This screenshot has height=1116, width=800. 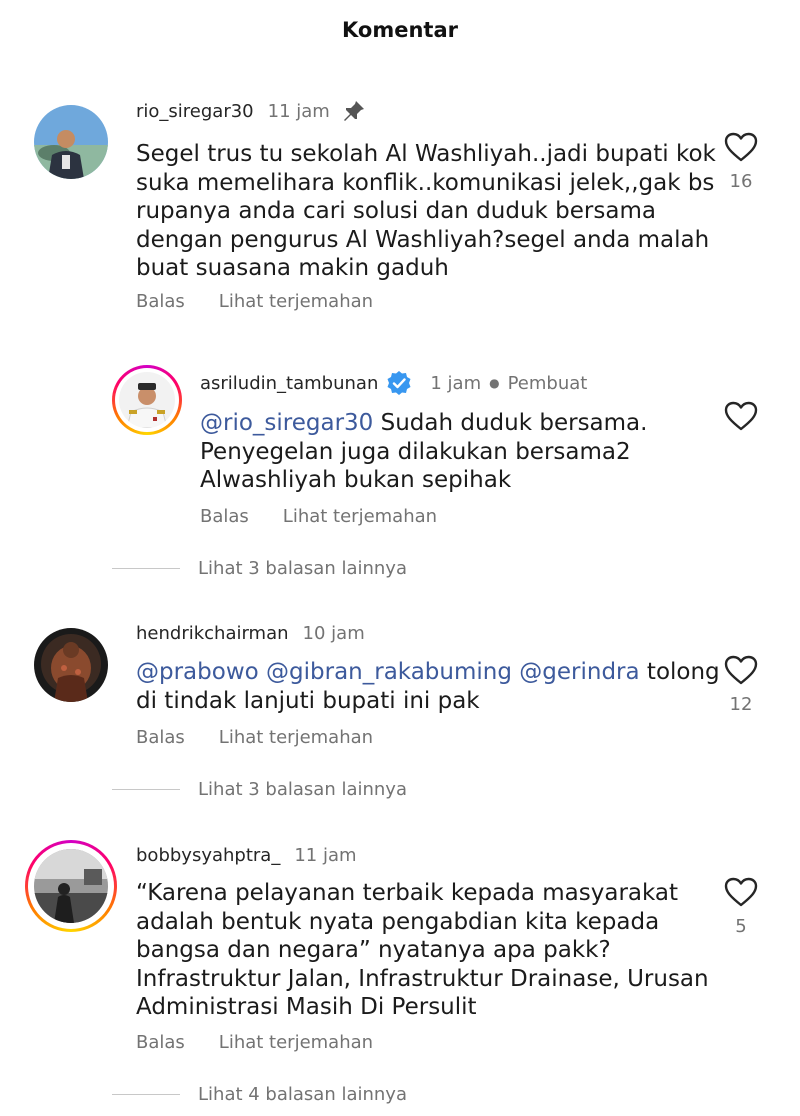 What do you see at coordinates (389, 672) in the screenshot?
I see `mention-link: @gibran_rakabuming` at bounding box center [389, 672].